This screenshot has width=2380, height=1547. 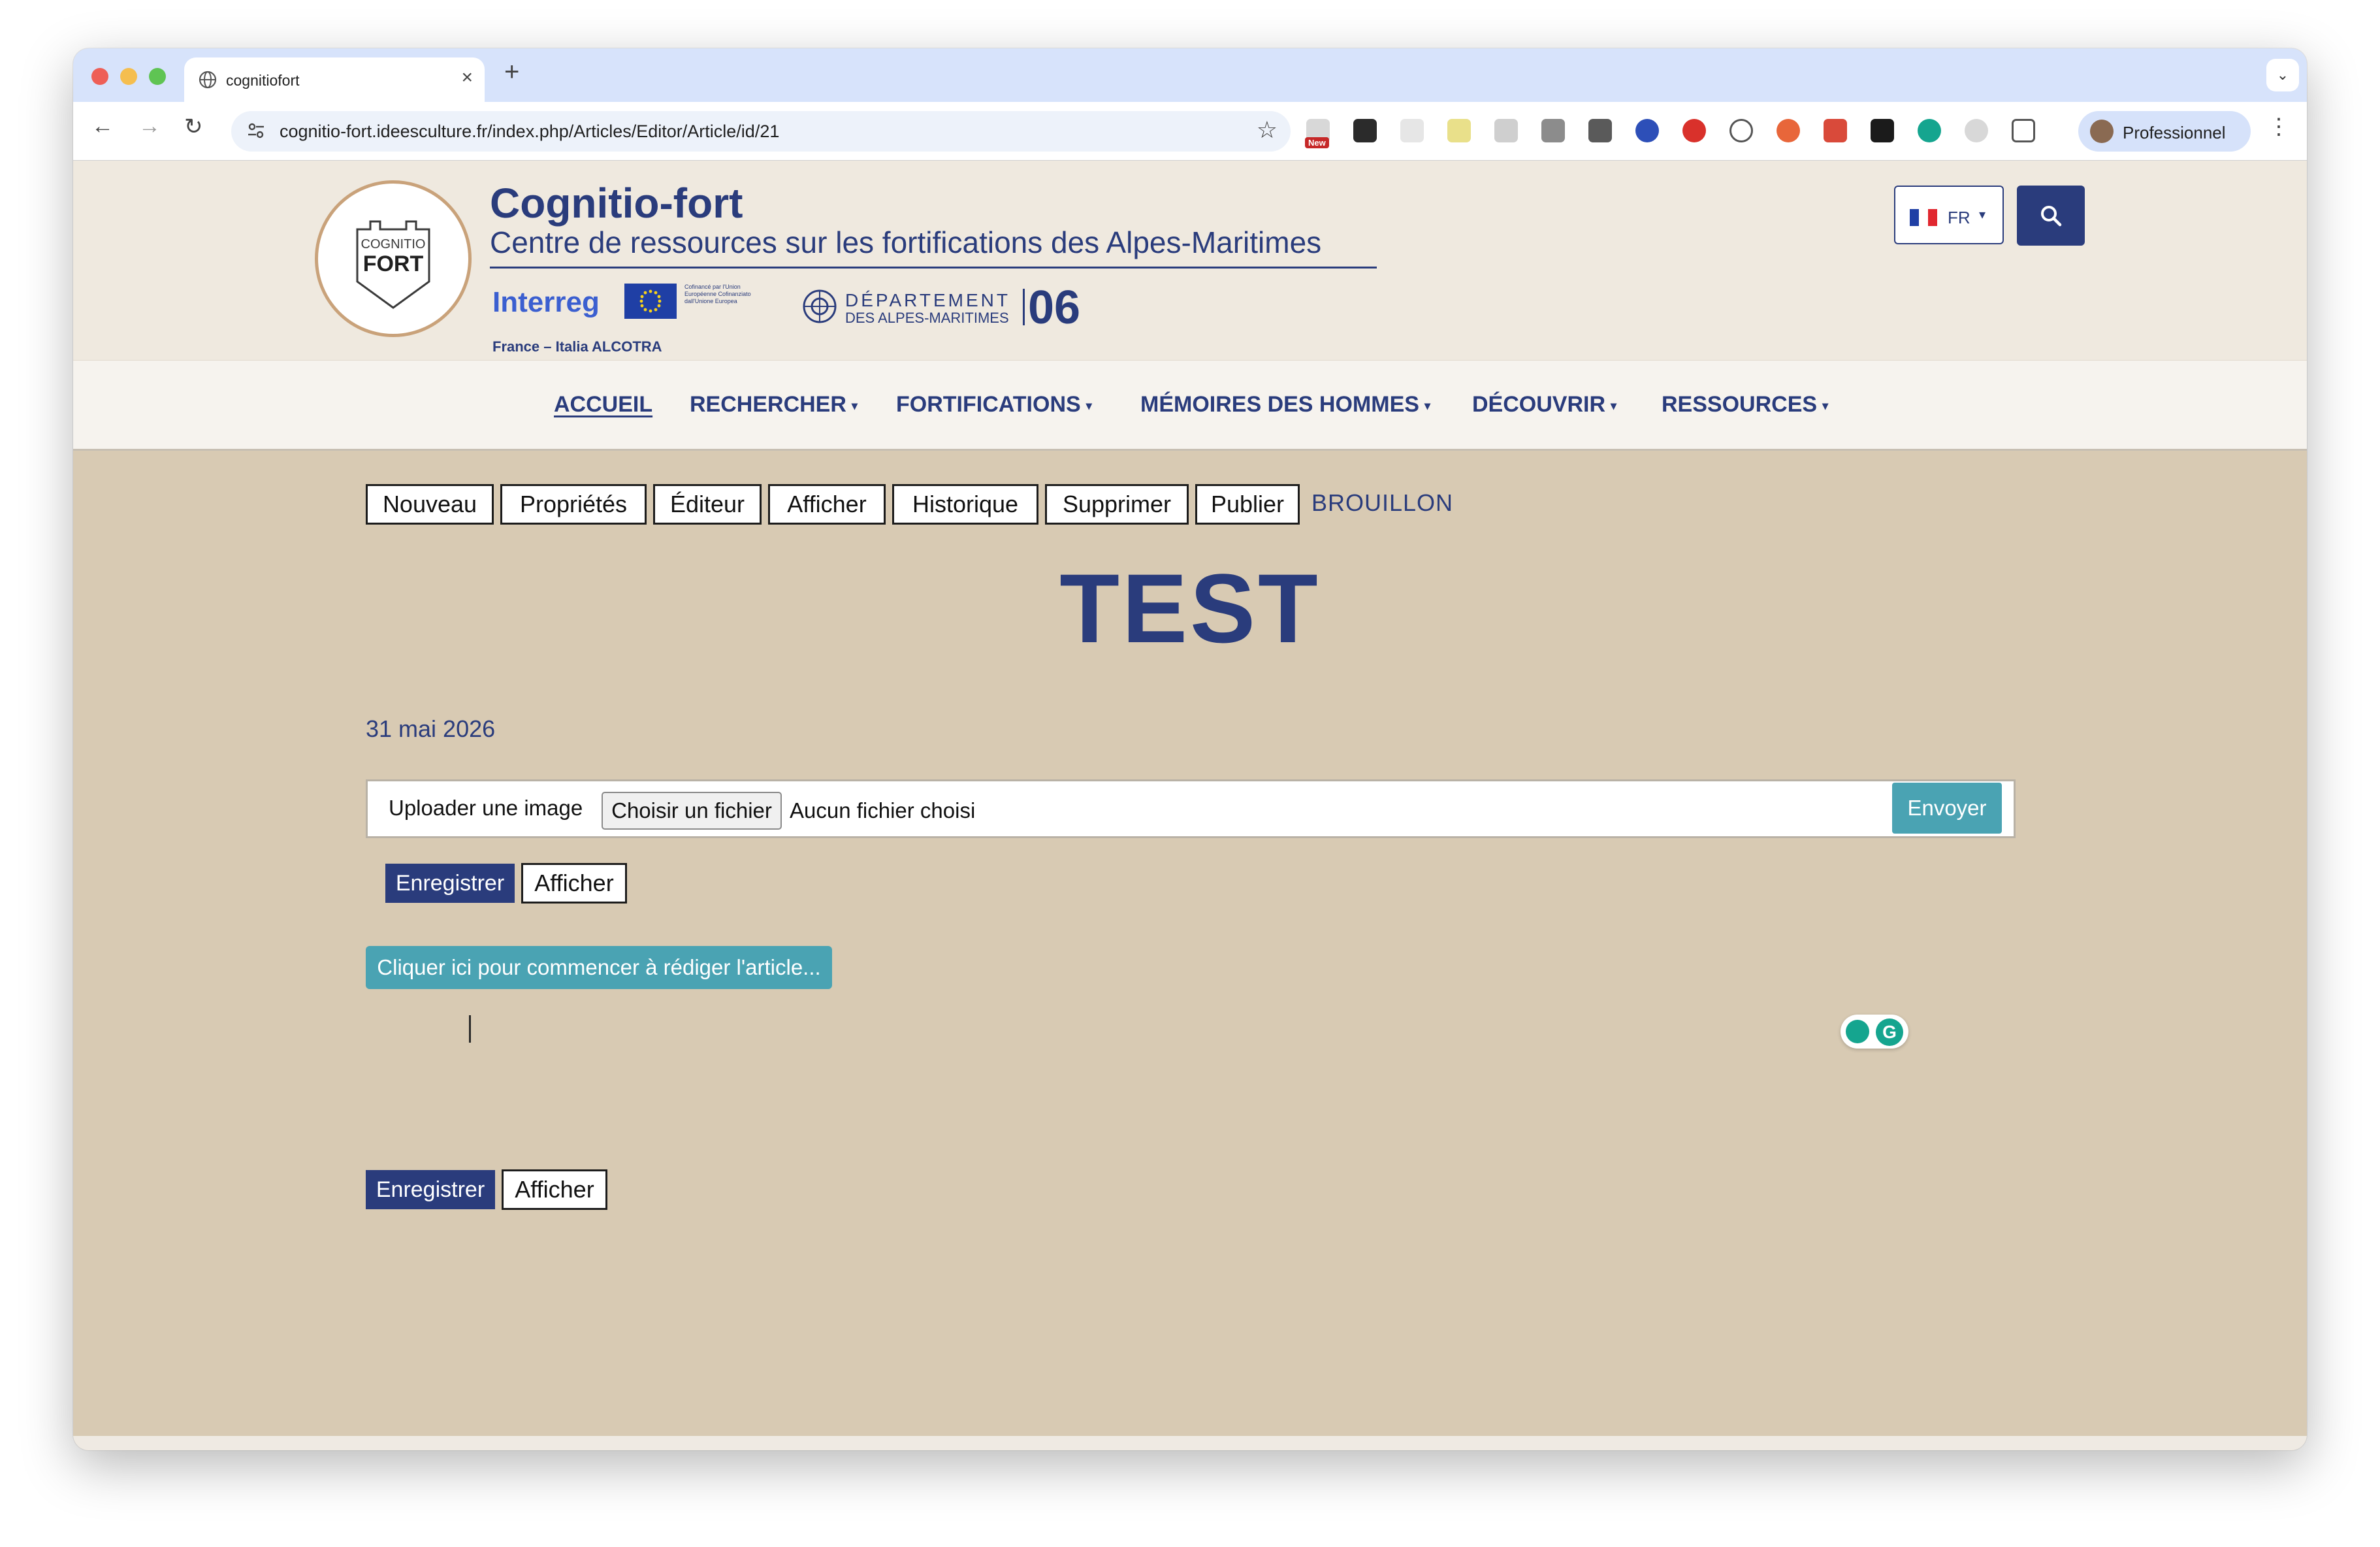 What do you see at coordinates (1929, 130) in the screenshot?
I see `grammarly-icon` at bounding box center [1929, 130].